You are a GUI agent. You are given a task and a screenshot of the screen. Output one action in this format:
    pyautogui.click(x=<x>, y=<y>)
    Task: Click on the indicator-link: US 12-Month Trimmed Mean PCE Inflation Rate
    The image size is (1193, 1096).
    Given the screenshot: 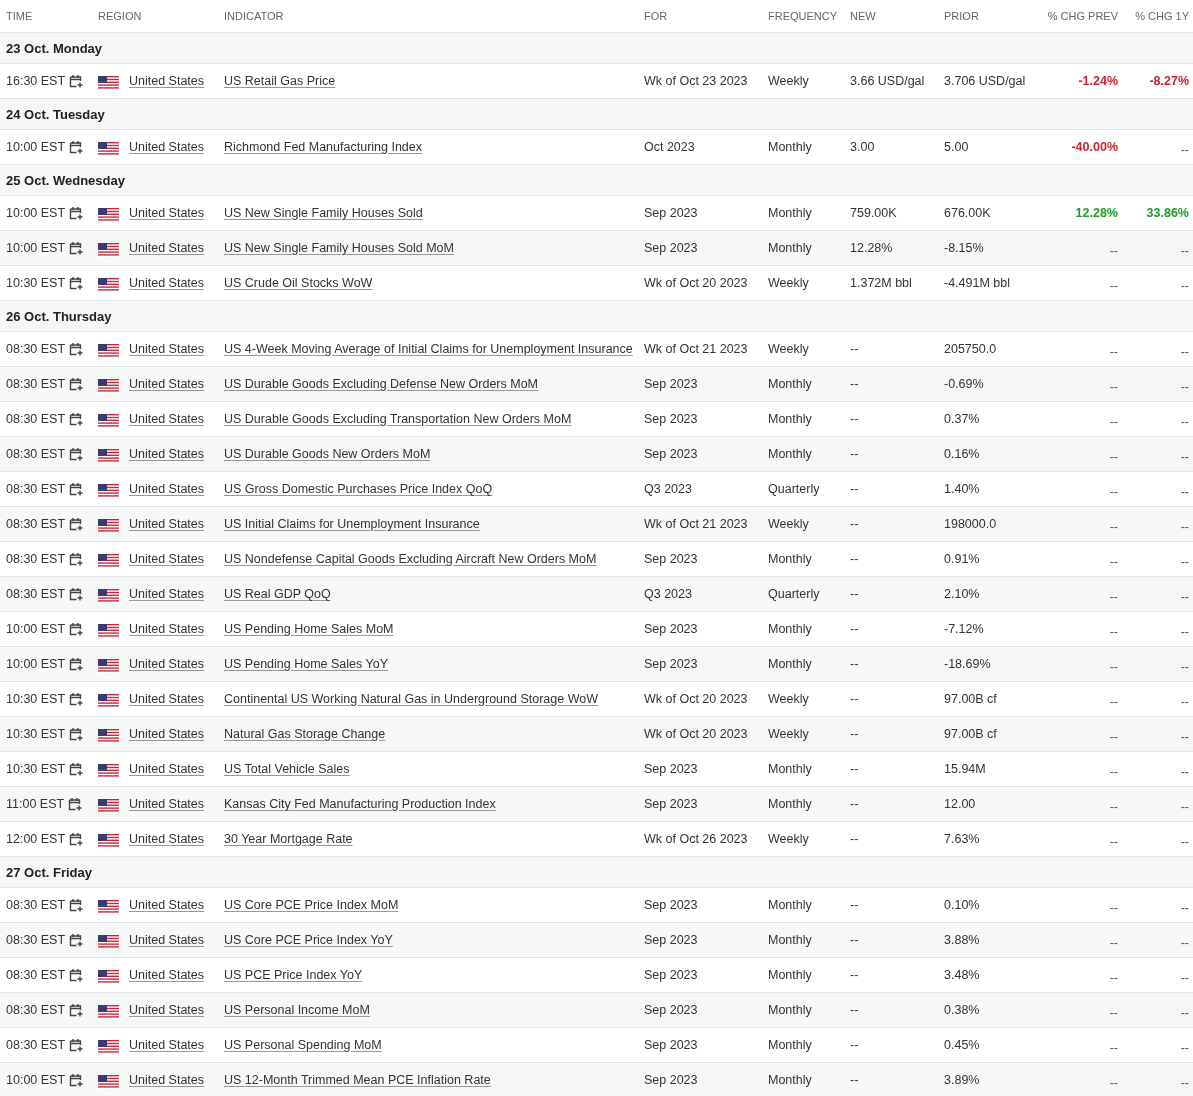 What is the action you would take?
    pyautogui.click(x=357, y=1080)
    